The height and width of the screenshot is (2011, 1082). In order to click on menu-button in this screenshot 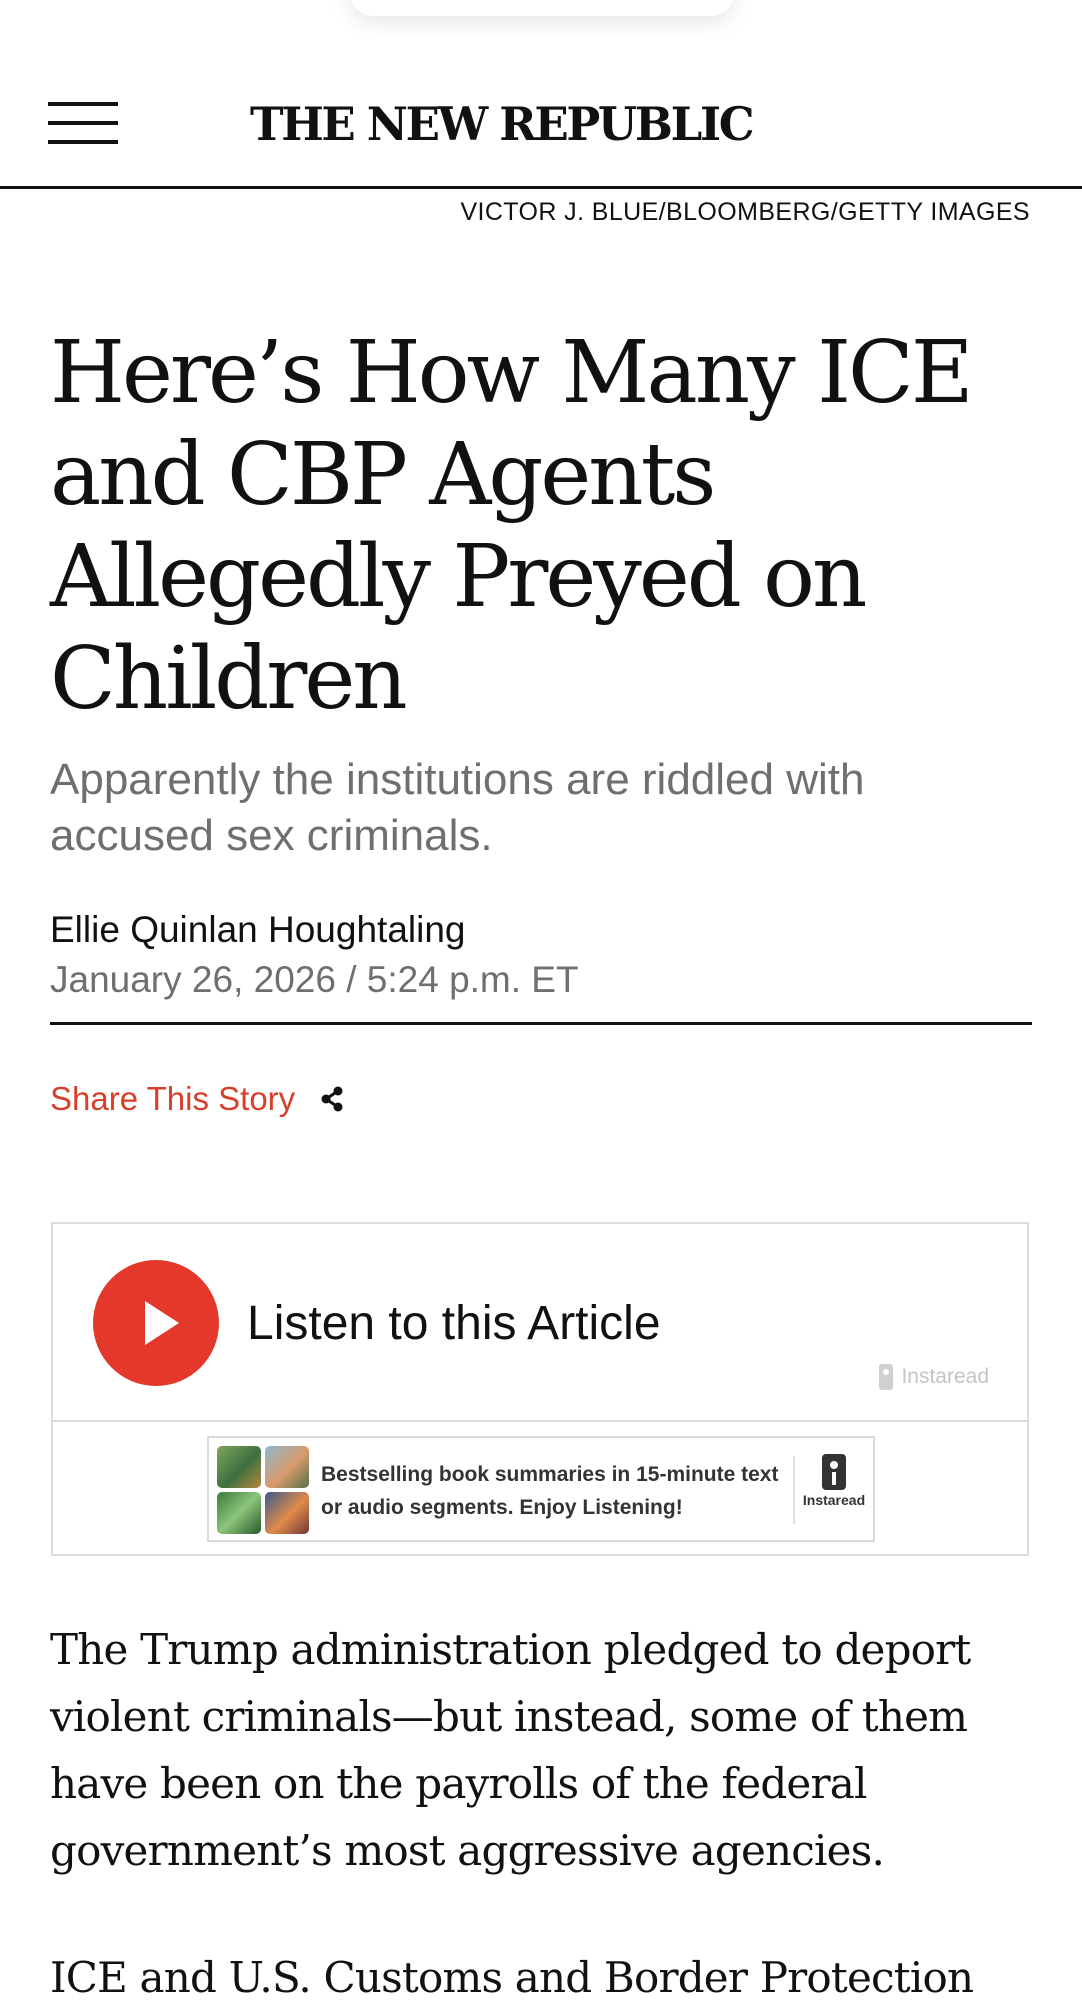, I will do `click(84, 123)`.